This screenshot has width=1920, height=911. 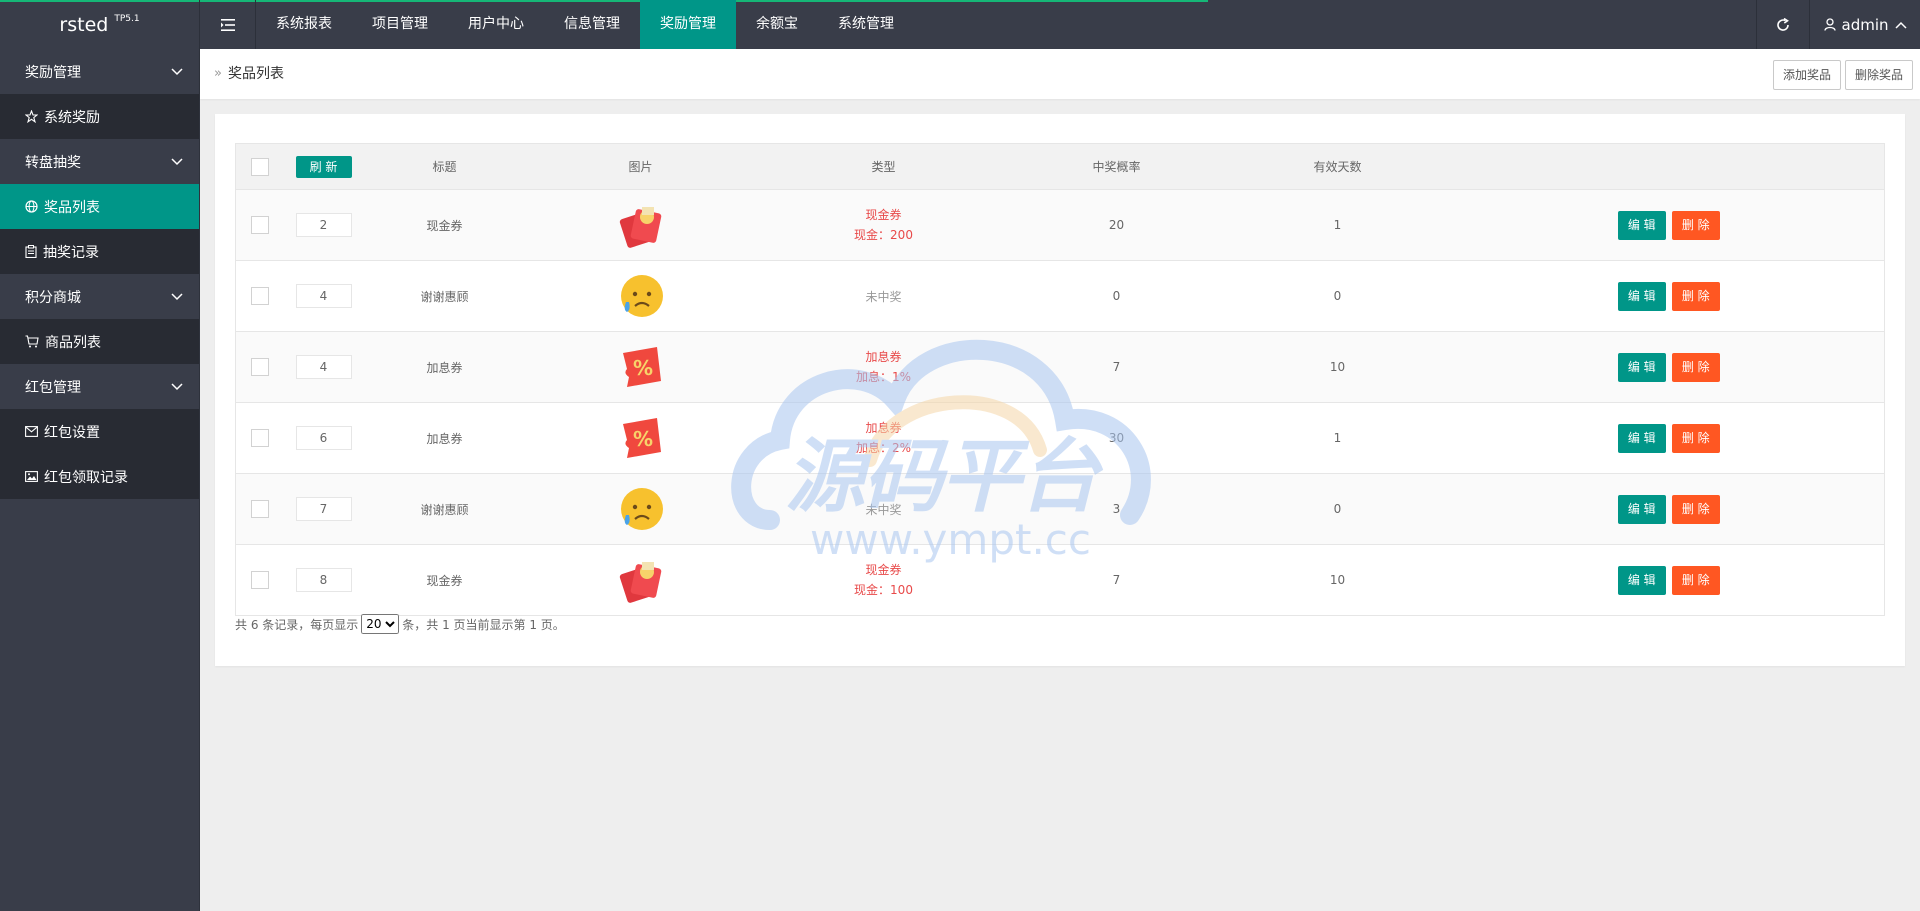 I want to click on picture-icon, so click(x=31, y=476).